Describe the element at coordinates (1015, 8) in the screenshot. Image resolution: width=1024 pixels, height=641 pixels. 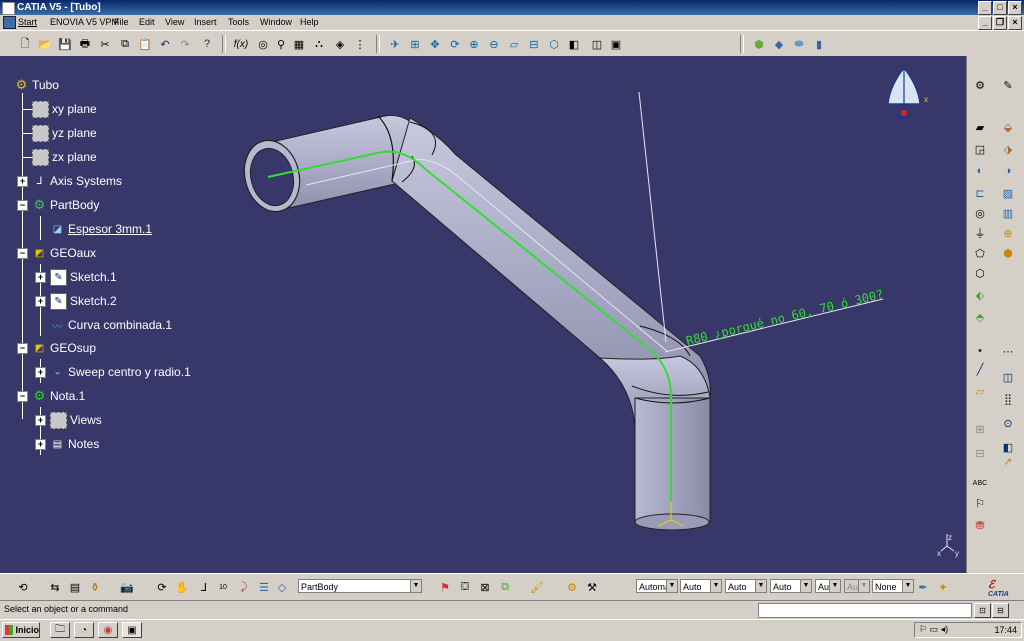
I see `close-button: ×` at that location.